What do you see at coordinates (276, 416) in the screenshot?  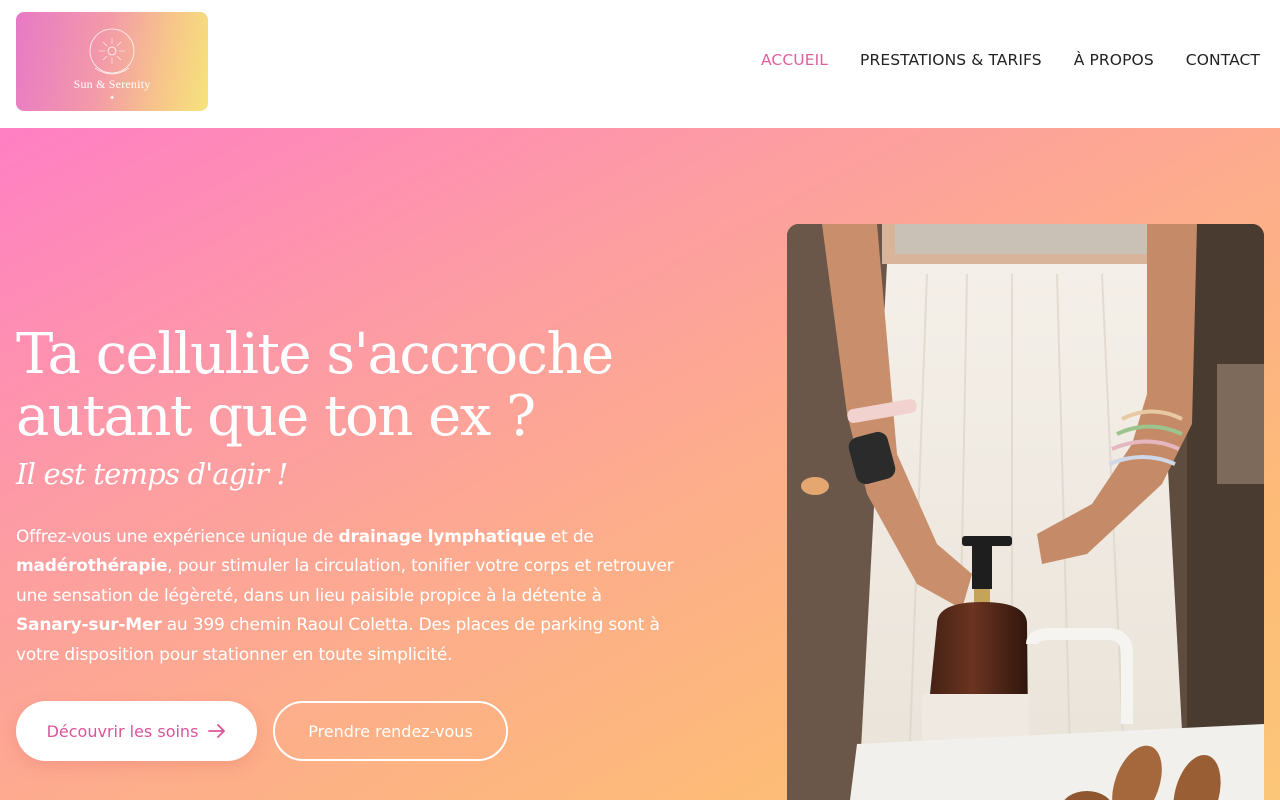 I see `hero-title-line-2: autant que ton ex ?` at bounding box center [276, 416].